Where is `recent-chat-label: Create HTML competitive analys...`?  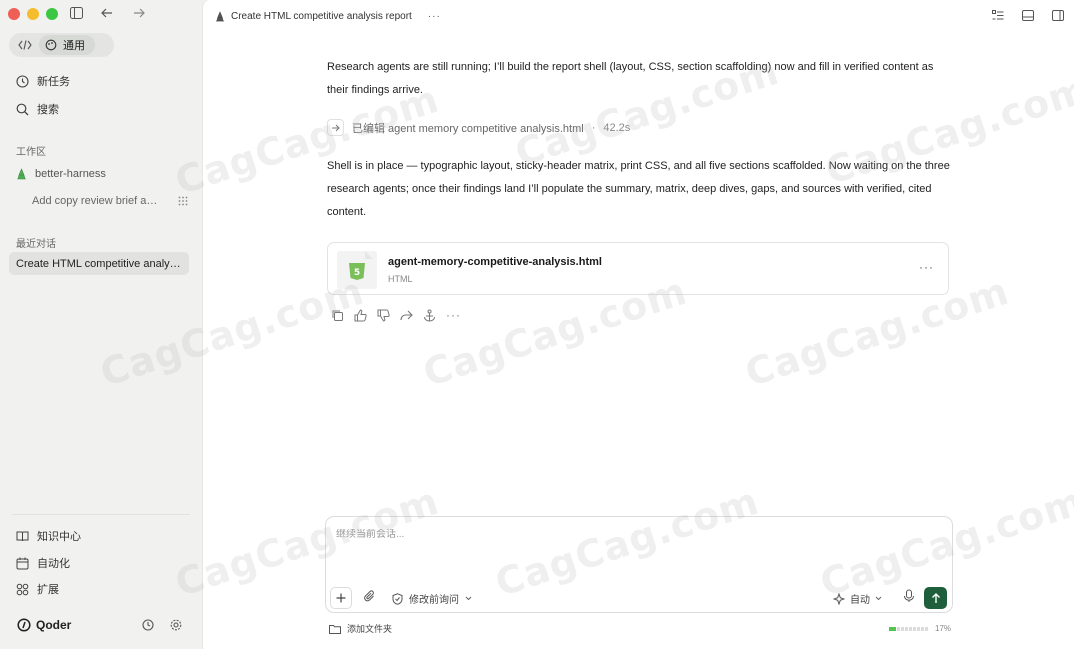
recent-chat-label: Create HTML competitive analys... is located at coordinates (100, 263).